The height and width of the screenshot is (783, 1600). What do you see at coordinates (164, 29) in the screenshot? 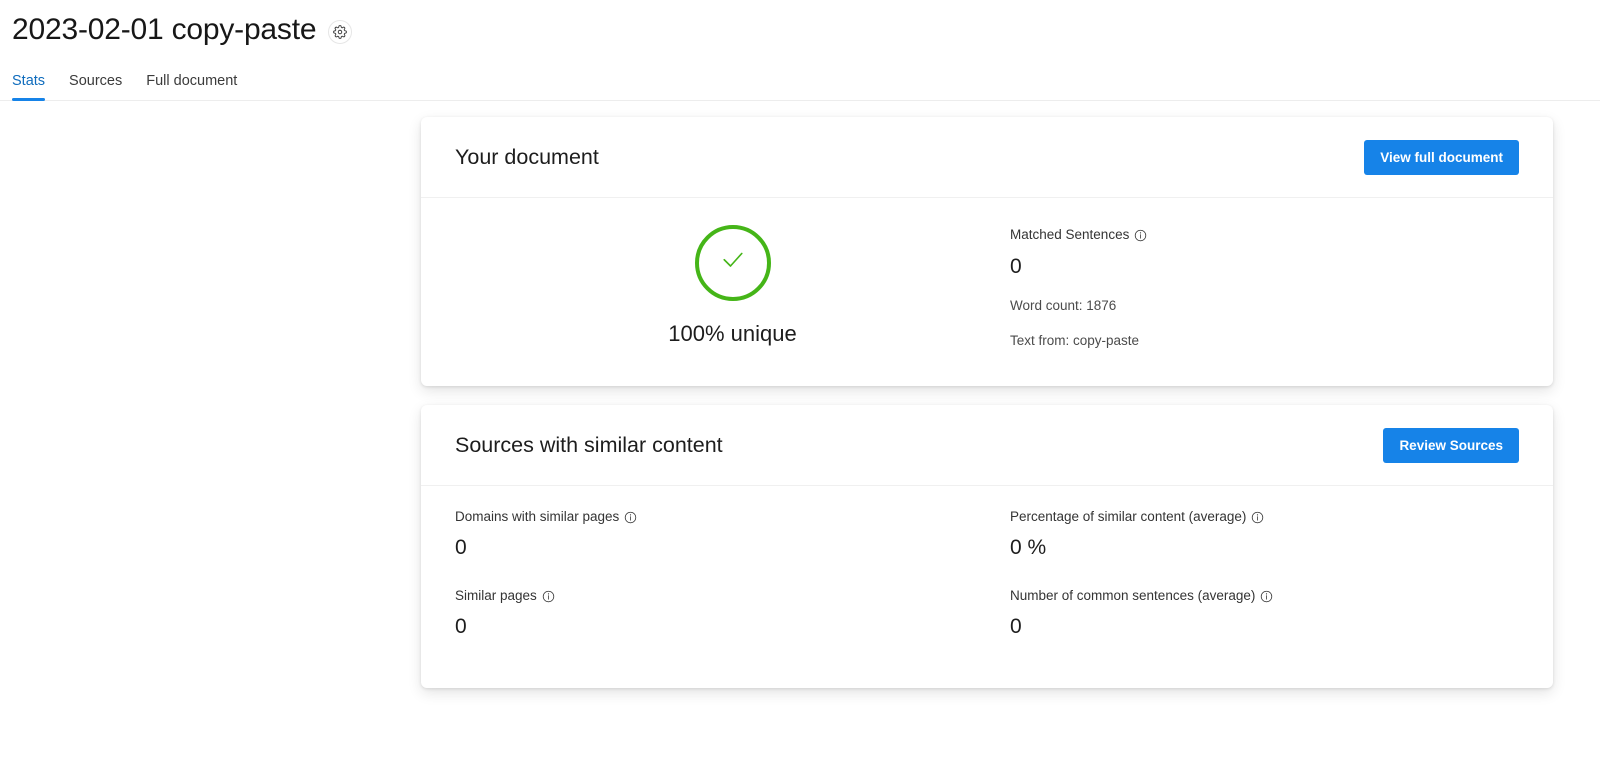
I see `page-title: 2023-02-01 copy-paste` at bounding box center [164, 29].